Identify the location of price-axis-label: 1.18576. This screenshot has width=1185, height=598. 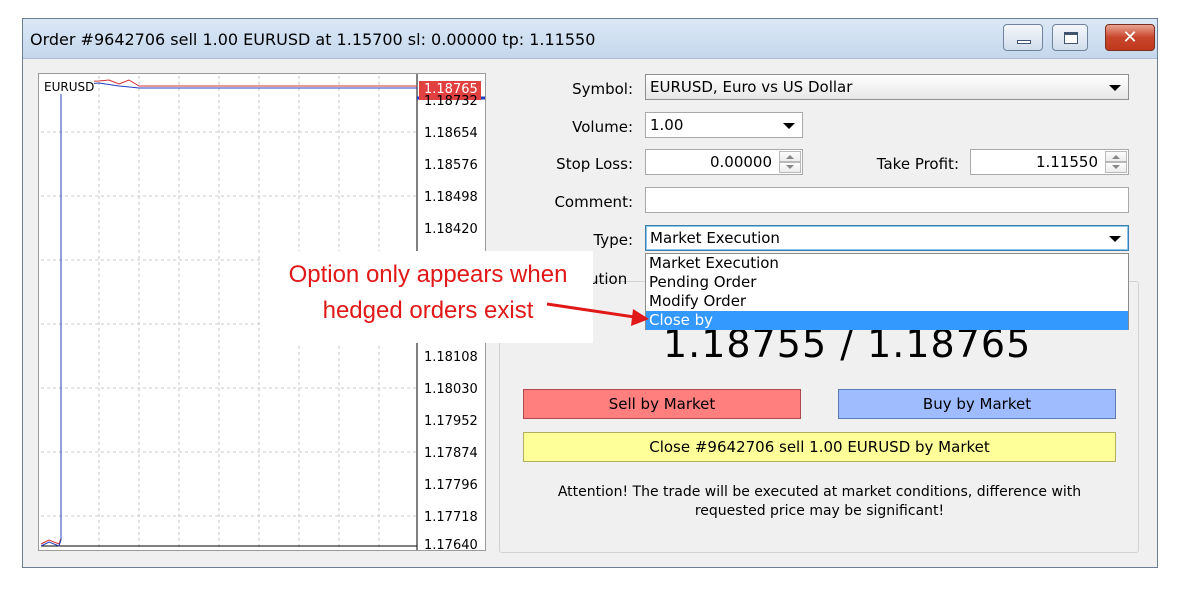
(451, 165).